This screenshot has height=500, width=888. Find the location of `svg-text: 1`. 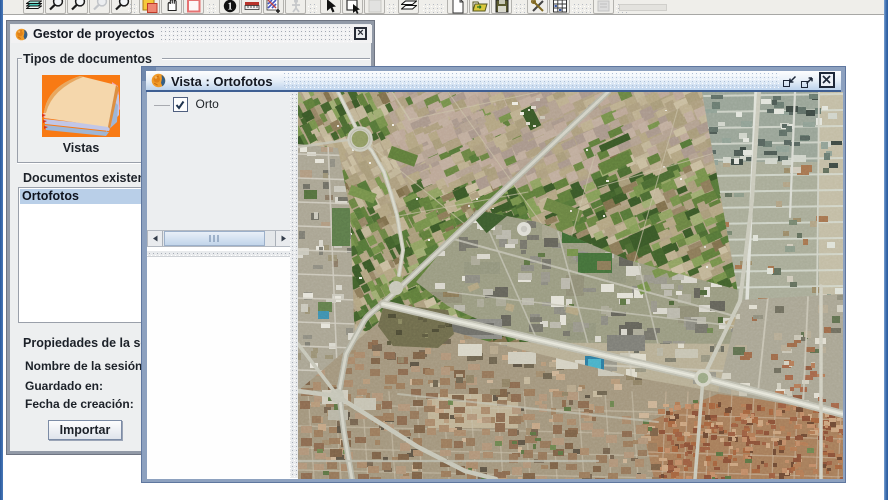

svg-text: 1 is located at coordinates (230, 7).